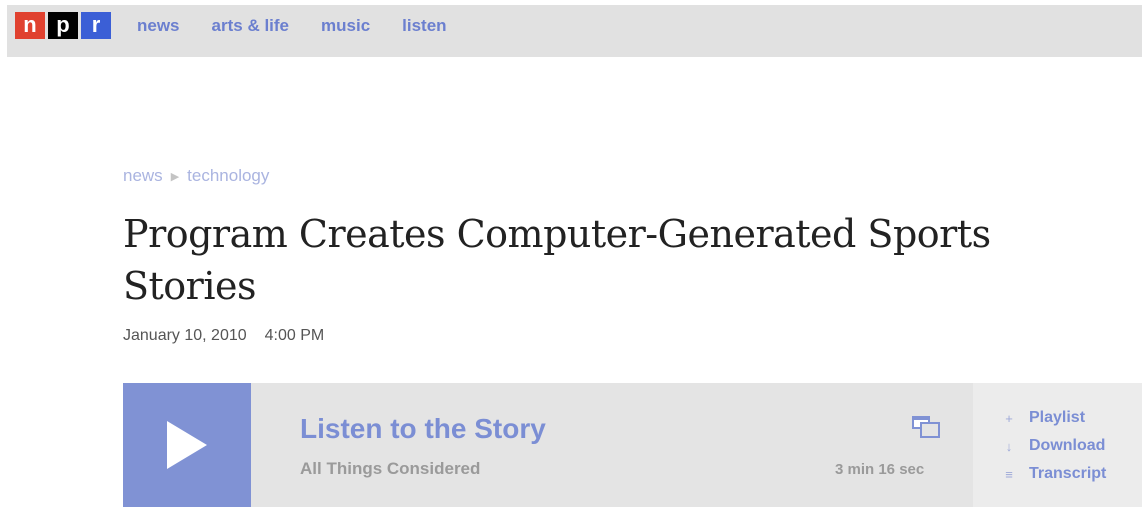 Image resolution: width=1142 pixels, height=507 pixels. What do you see at coordinates (423, 429) in the screenshot?
I see `listen-to-story-link: Listen to the Story` at bounding box center [423, 429].